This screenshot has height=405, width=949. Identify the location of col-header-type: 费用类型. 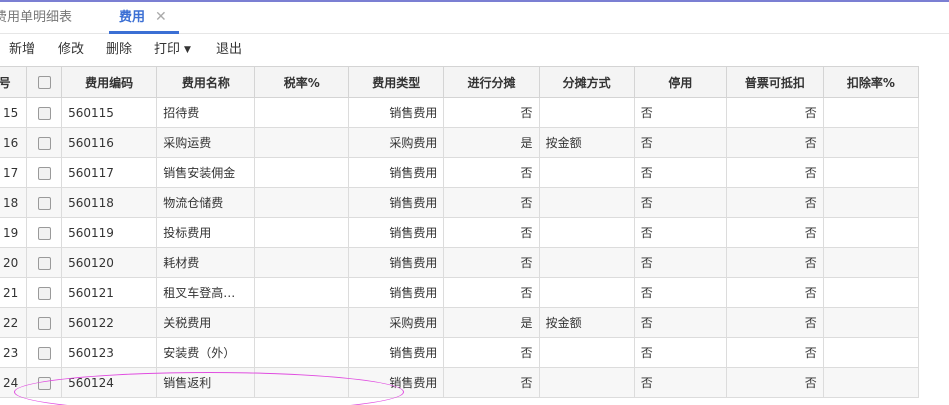
(396, 82).